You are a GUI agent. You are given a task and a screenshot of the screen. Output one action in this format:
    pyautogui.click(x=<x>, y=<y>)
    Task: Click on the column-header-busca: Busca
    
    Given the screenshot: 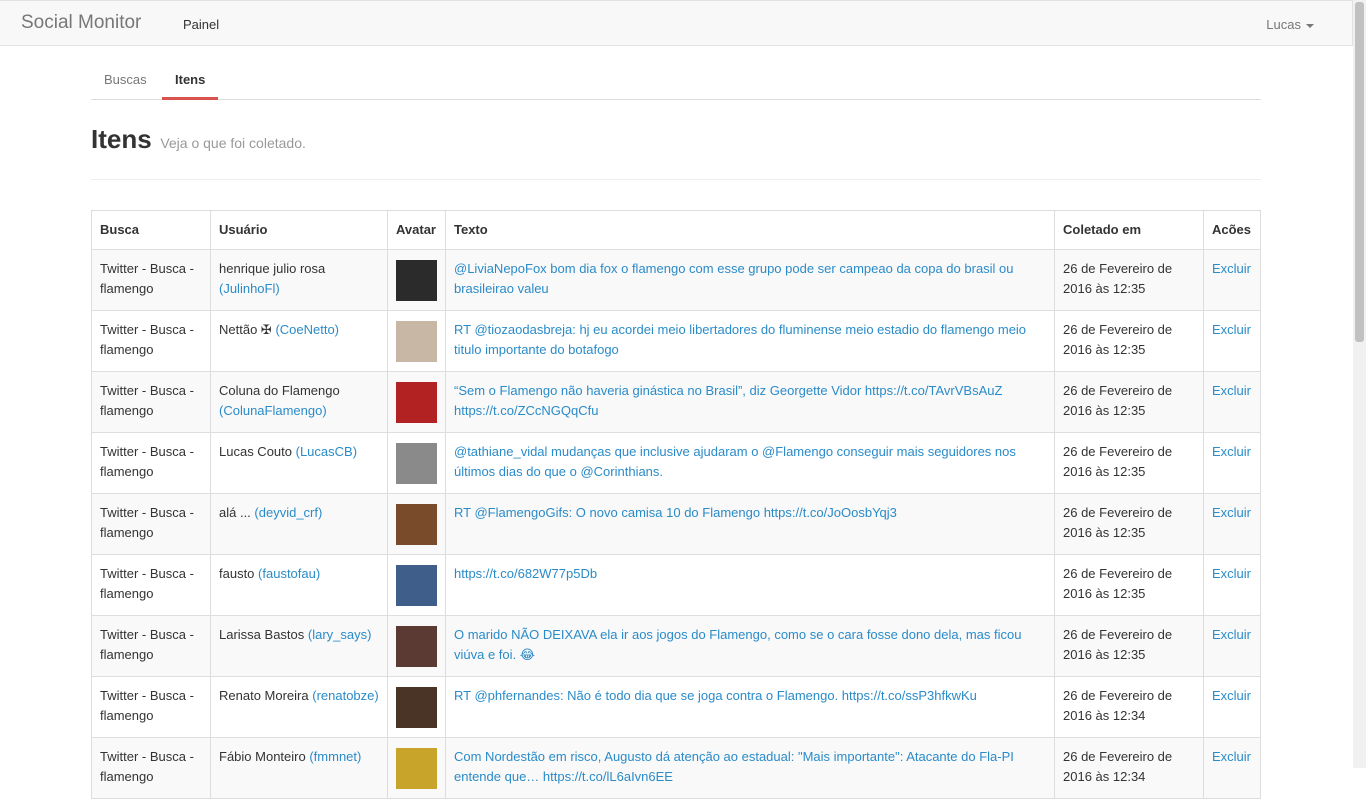 What is the action you would take?
    pyautogui.click(x=151, y=230)
    